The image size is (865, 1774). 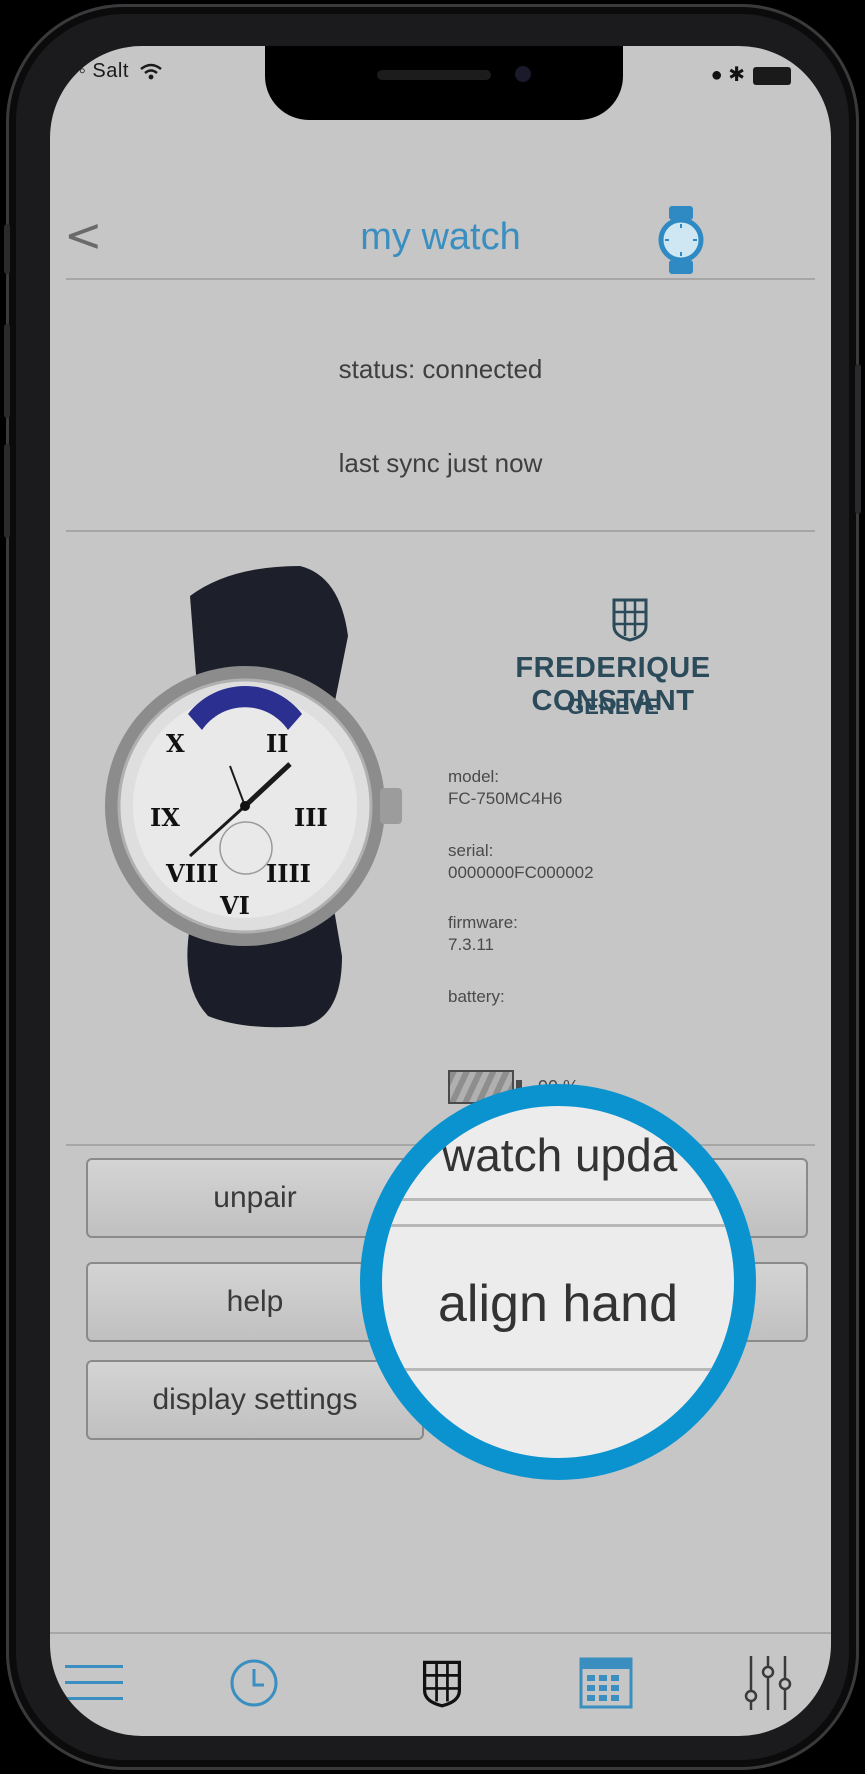 I want to click on status-carrier: ◦◦◦◦ Salt, so click(x=109, y=71).